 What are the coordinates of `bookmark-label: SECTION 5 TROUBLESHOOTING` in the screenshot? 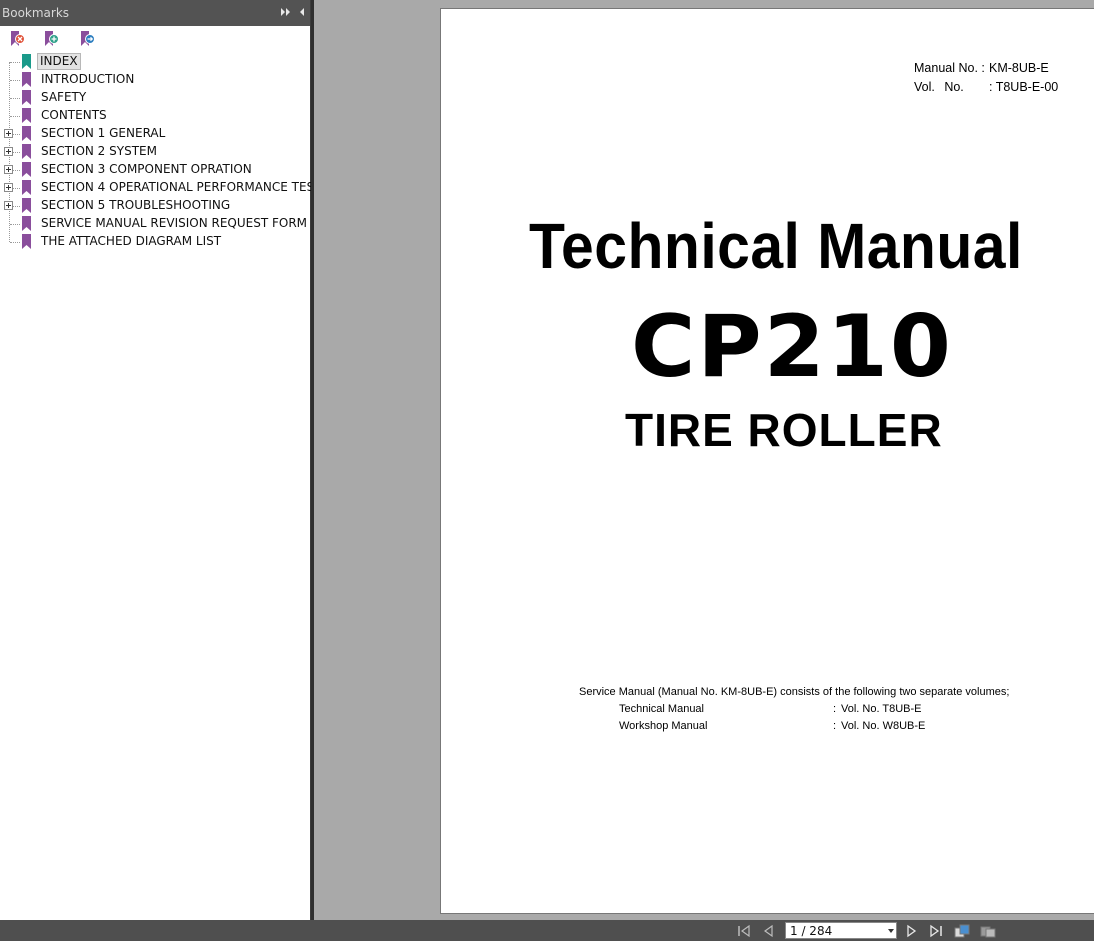 It's located at (136, 205).